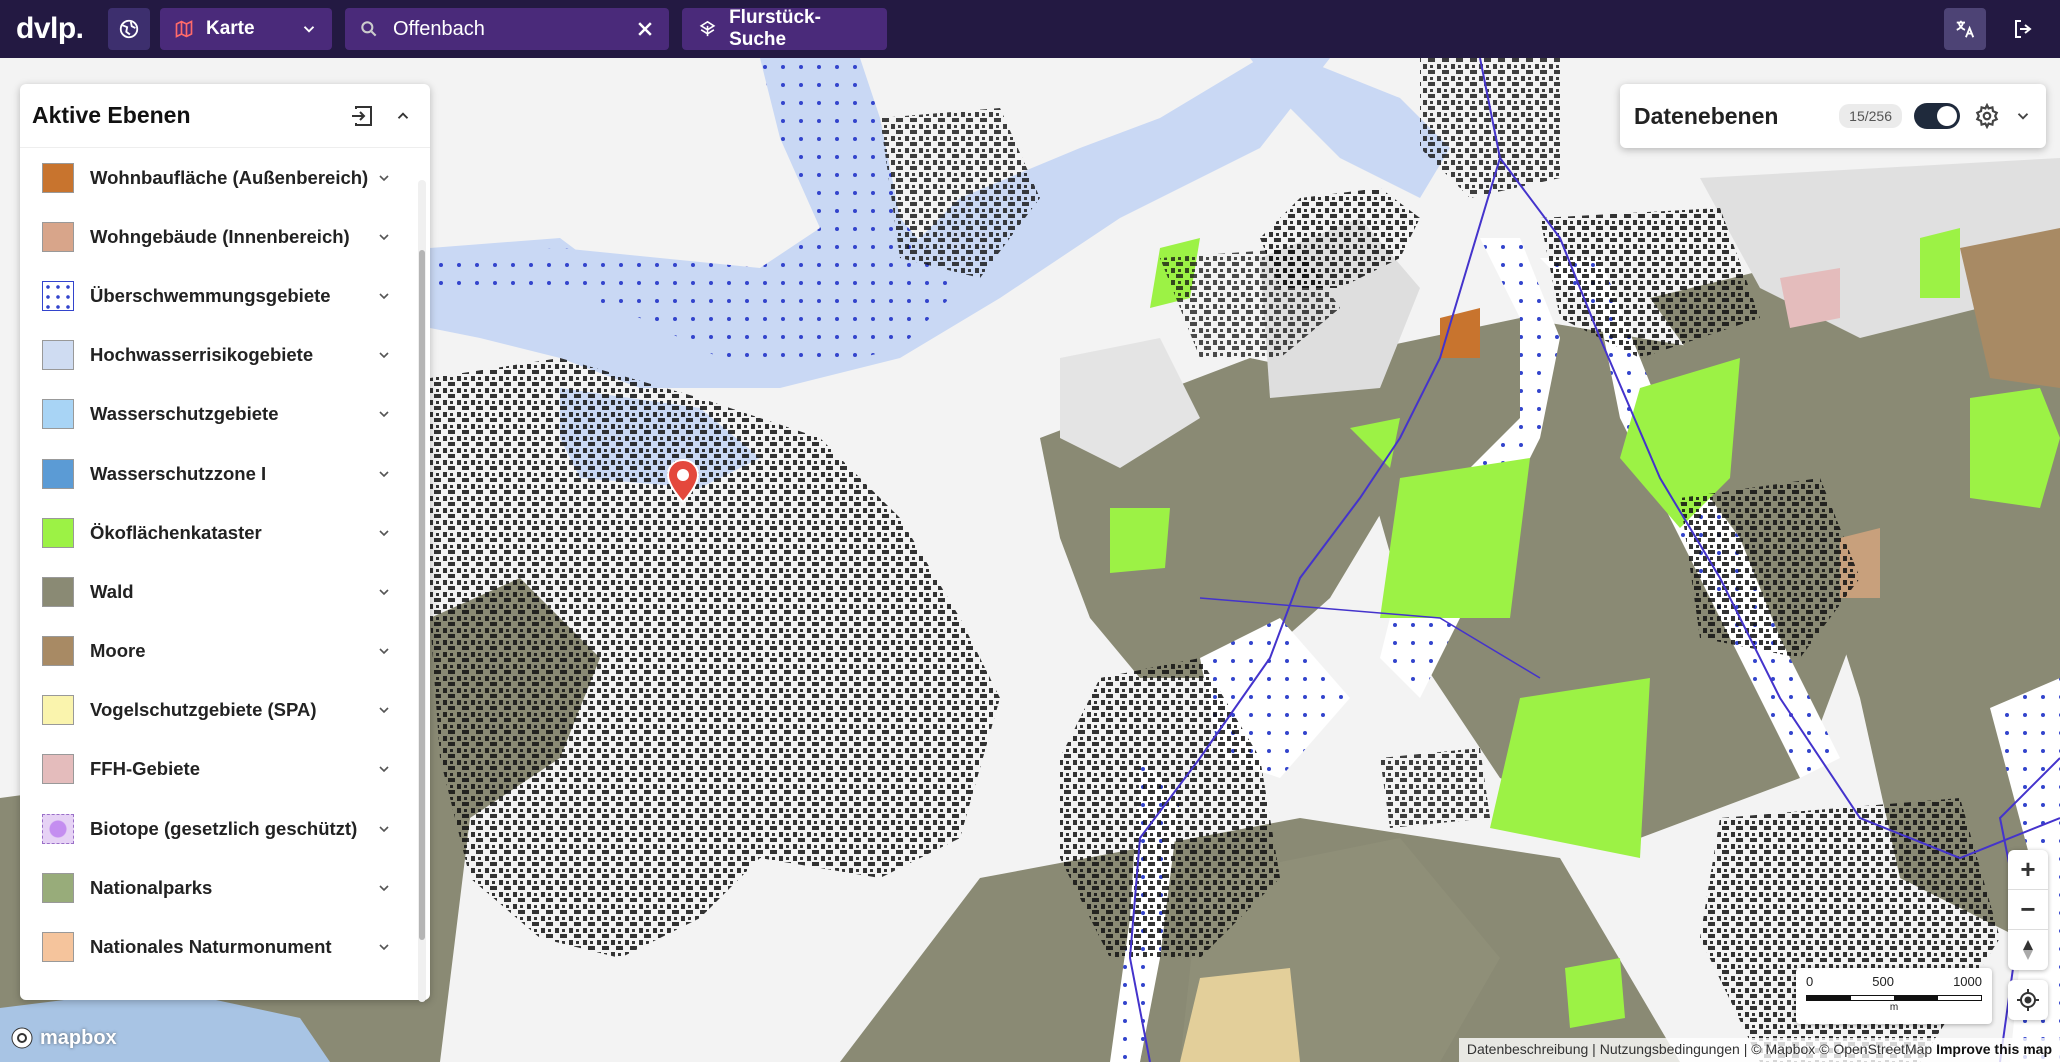 The width and height of the screenshot is (2060, 1062). What do you see at coordinates (216, 177) in the screenshot?
I see `layer-item: Wohnbaufläche (Außenbereich)` at bounding box center [216, 177].